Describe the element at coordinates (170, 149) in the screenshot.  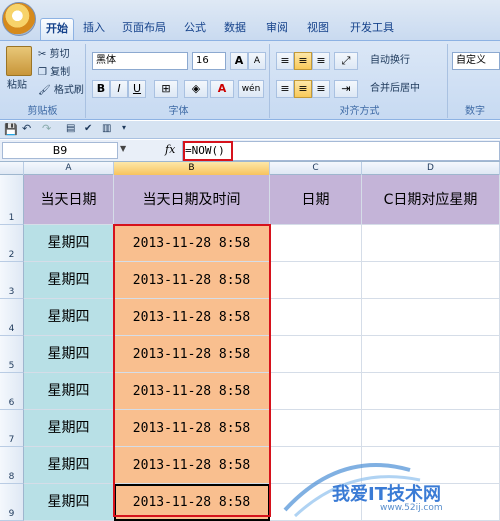
I see `insert-function-icon: fx` at that location.